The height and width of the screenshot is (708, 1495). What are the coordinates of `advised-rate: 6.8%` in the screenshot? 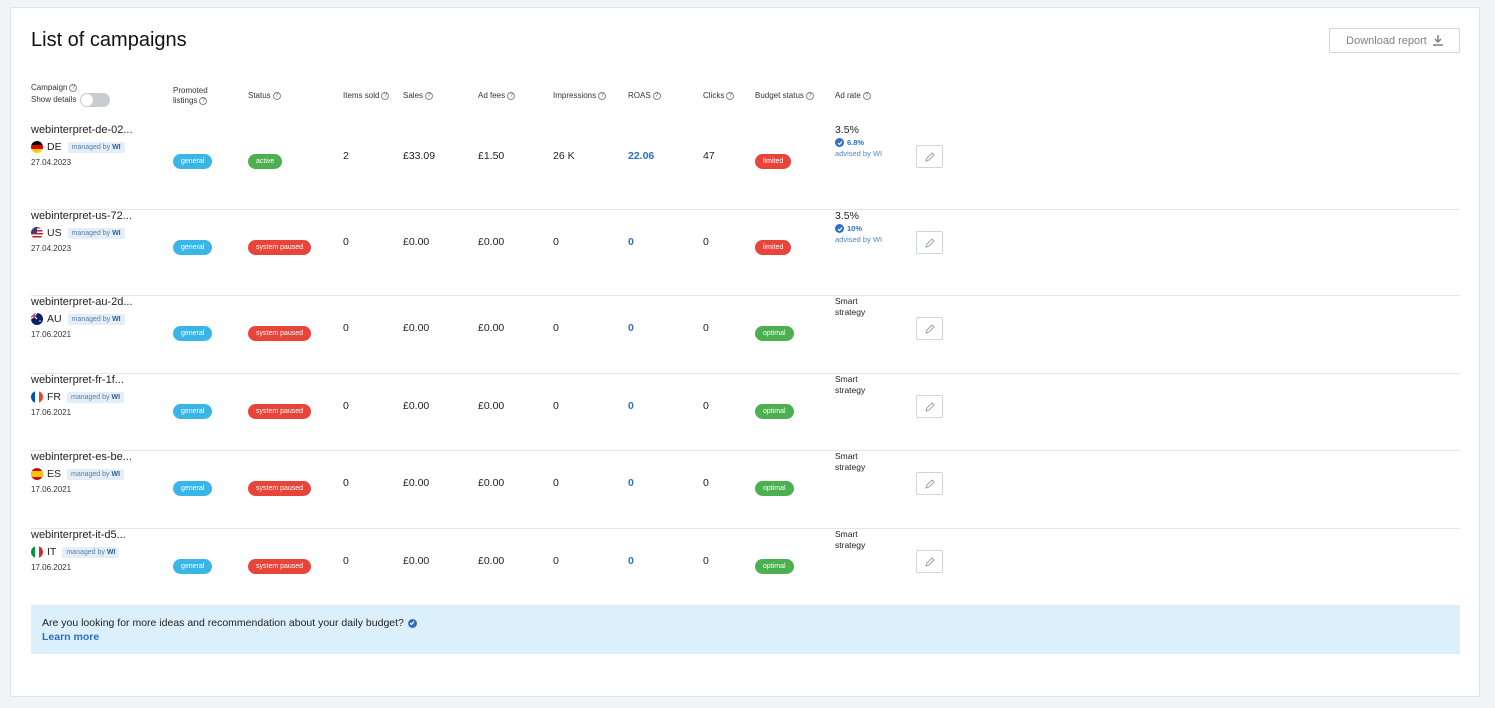 It's located at (858, 142).